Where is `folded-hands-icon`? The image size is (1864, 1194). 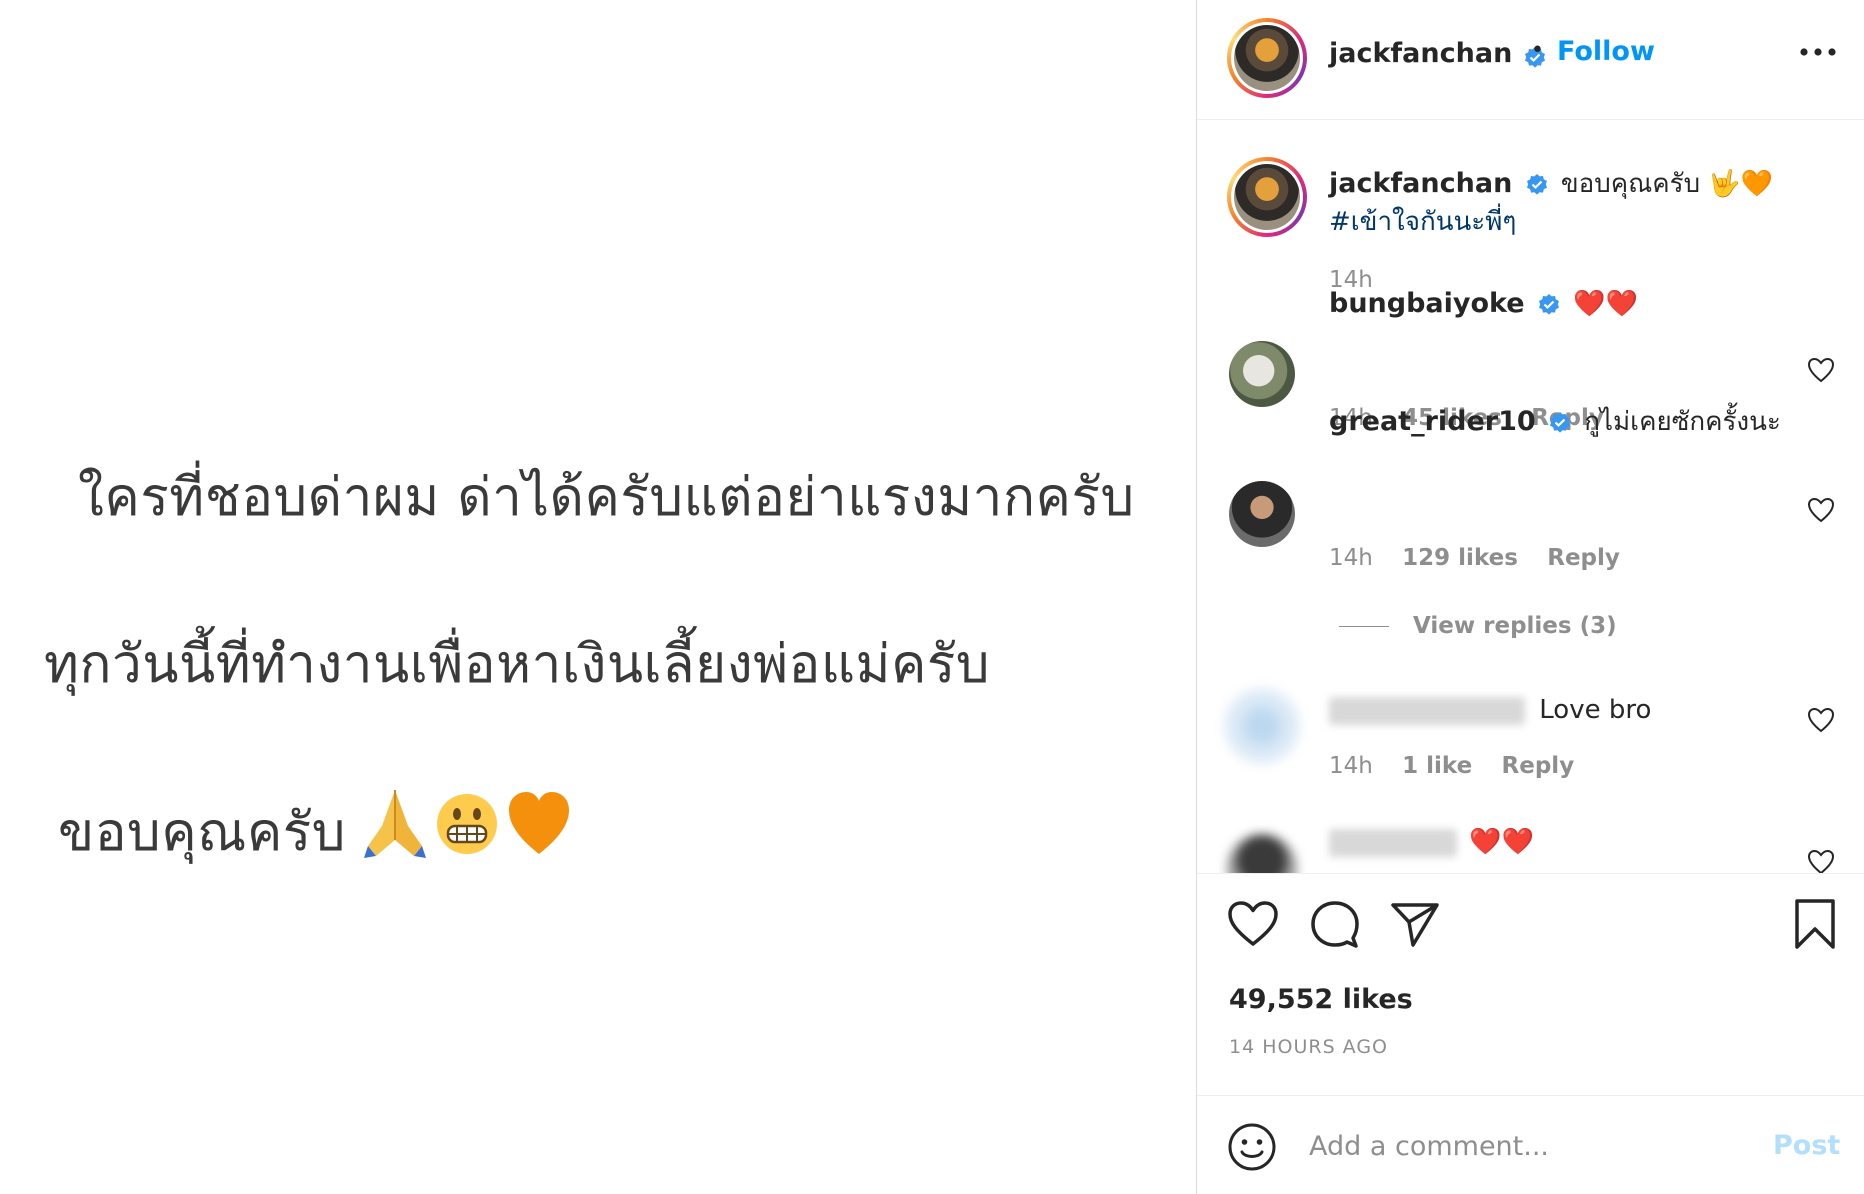
folded-hands-icon is located at coordinates (395, 824).